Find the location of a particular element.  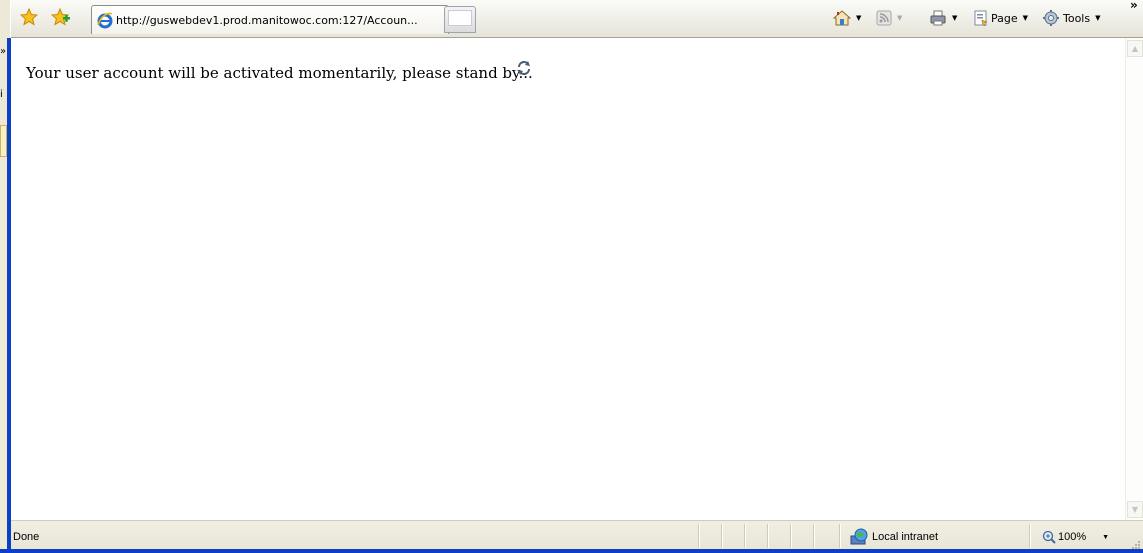

globe-icon is located at coordinates (859, 536).